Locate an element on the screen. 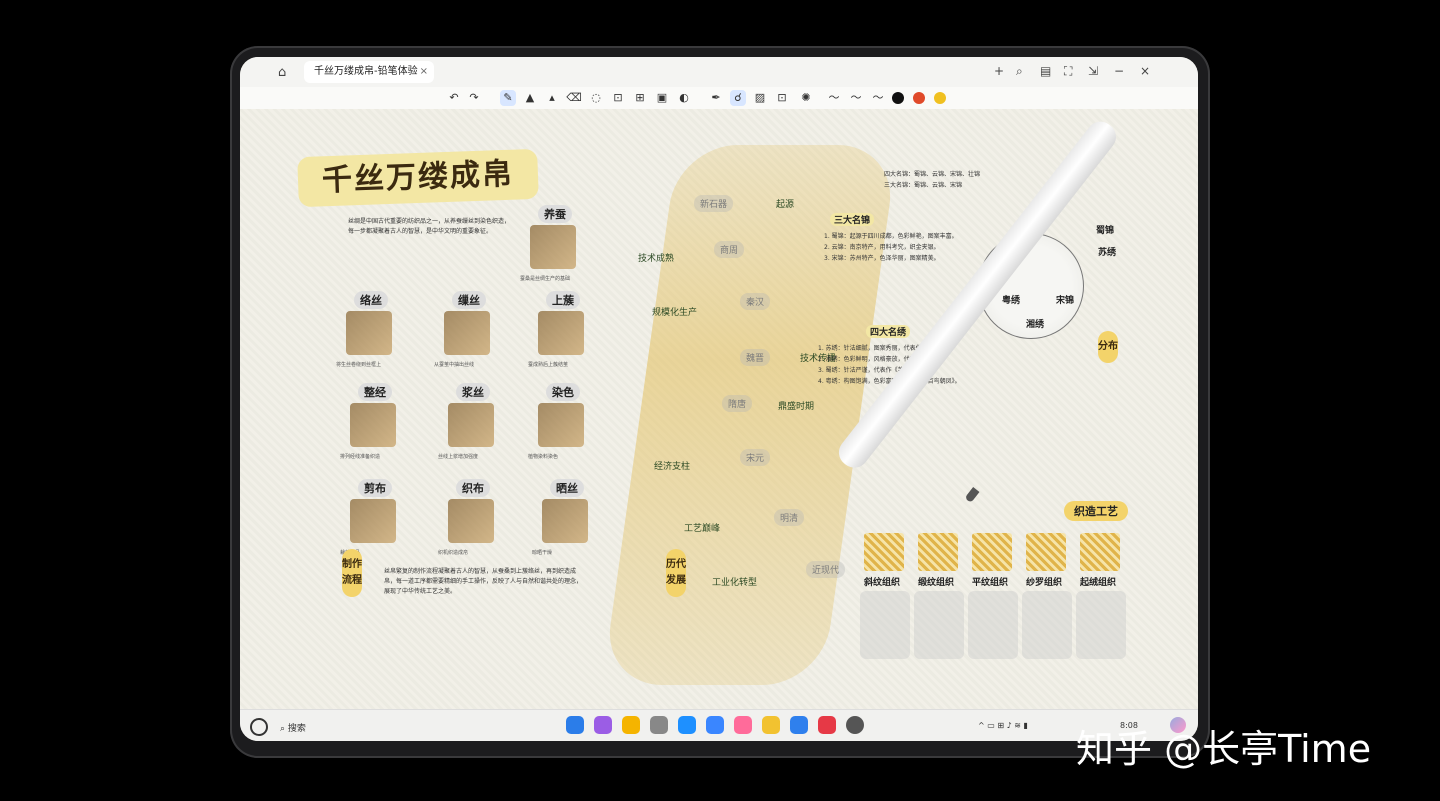  timeline-node: 技术成熟 is located at coordinates (656, 259).